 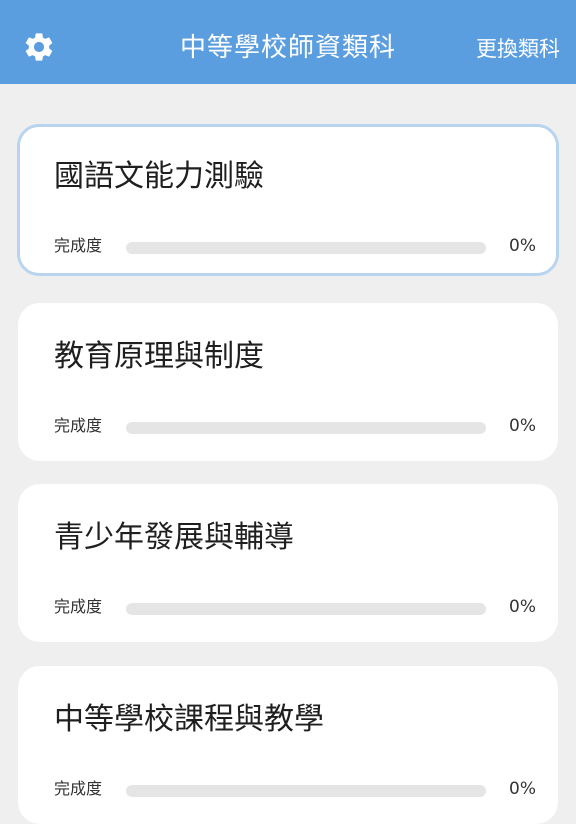 I want to click on subject-title: 青少年發展與輔導, so click(x=174, y=537).